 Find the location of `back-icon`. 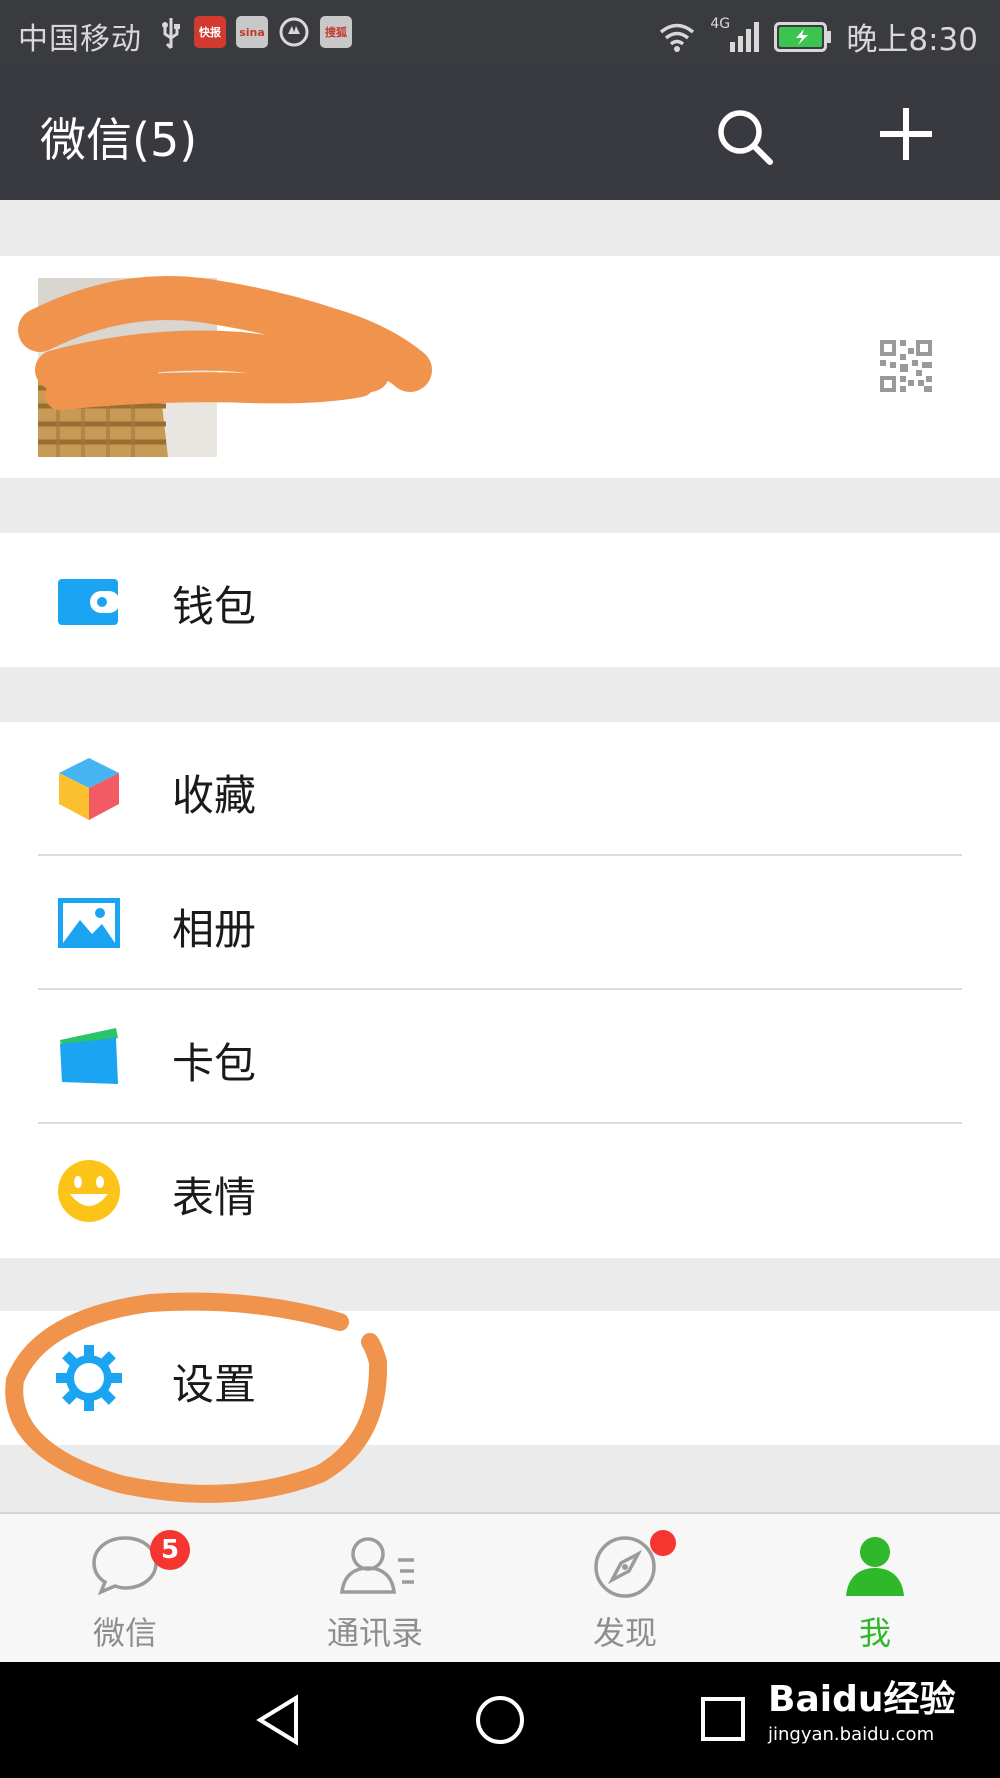

back-icon is located at coordinates (278, 1720).